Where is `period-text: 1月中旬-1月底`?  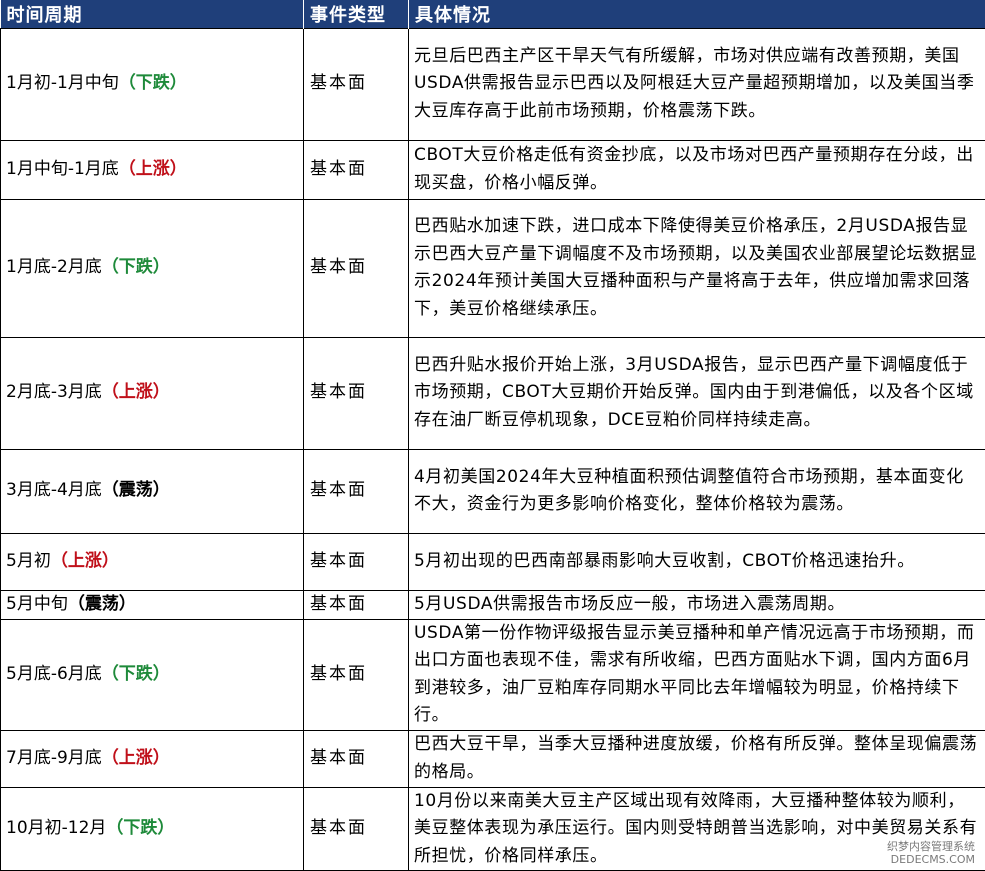
period-text: 1月中旬-1月底 is located at coordinates (62, 169).